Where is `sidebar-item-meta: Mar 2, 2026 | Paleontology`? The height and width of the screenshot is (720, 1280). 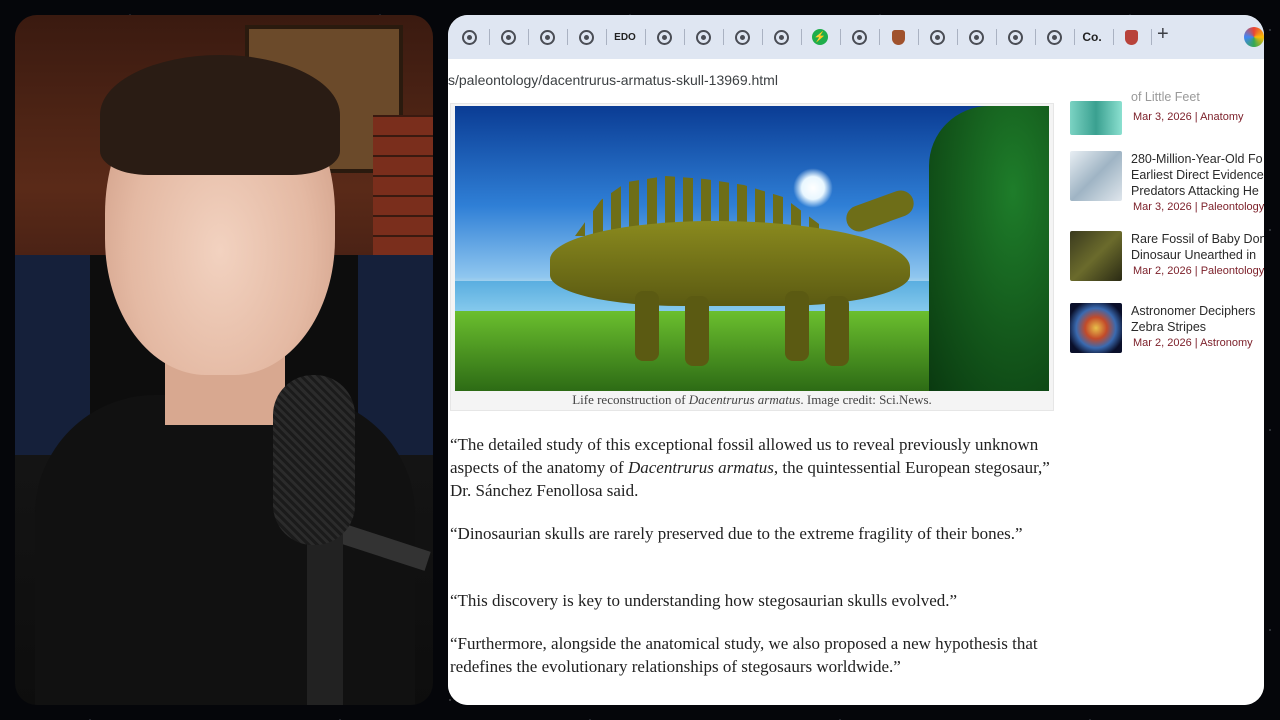 sidebar-item-meta: Mar 2, 2026 | Paleontology is located at coordinates (1198, 271).